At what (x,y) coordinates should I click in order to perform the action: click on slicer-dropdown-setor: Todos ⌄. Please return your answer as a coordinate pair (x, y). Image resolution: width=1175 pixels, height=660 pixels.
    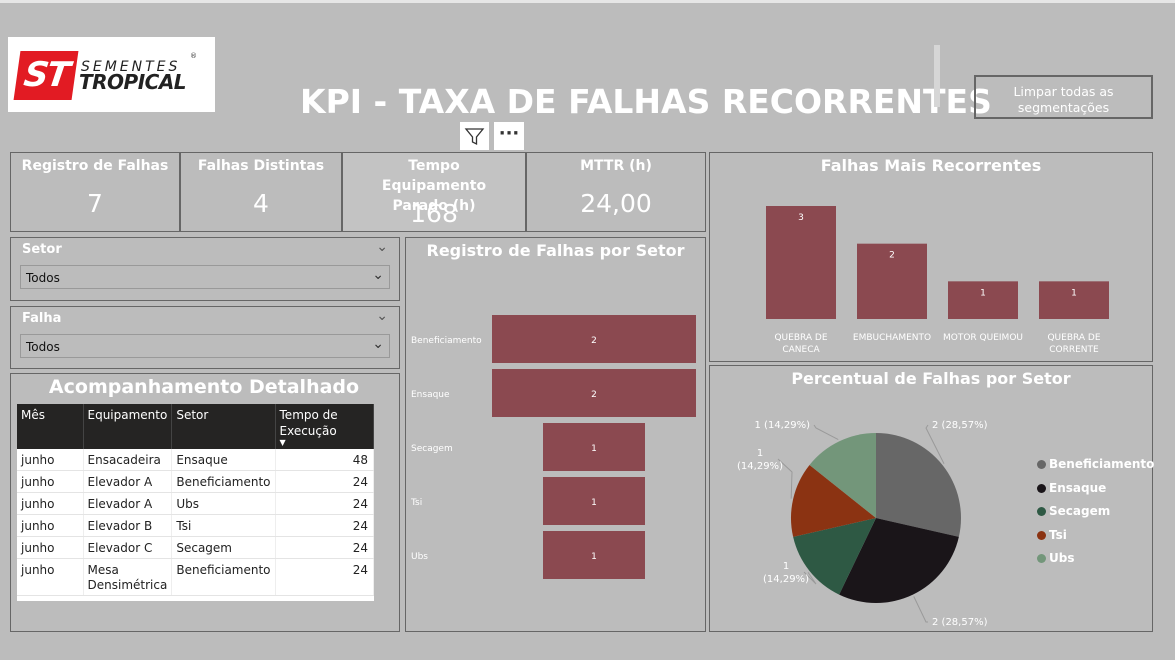
    Looking at the image, I should click on (205, 277).